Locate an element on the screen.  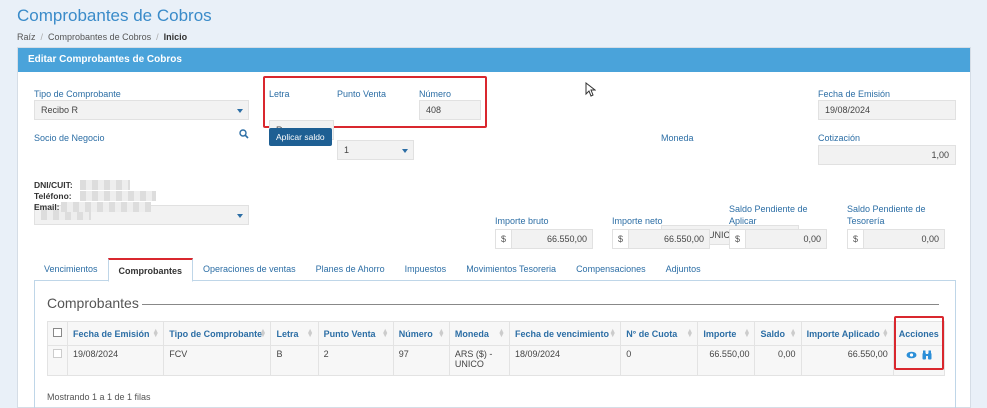
saldo-aplicar-field: $ 0,00 is located at coordinates (778, 239).